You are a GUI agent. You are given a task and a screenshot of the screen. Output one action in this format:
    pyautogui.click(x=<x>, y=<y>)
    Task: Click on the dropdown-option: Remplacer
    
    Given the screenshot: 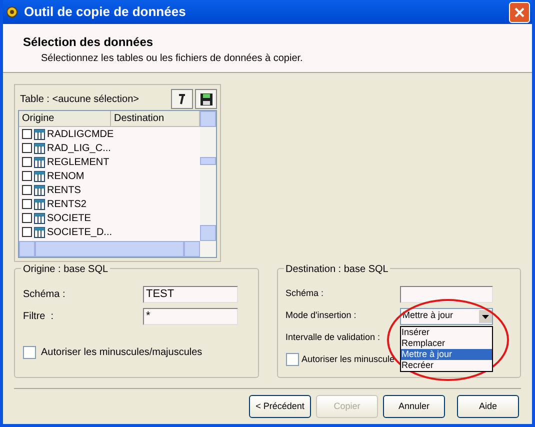 What is the action you would take?
    pyautogui.click(x=446, y=343)
    